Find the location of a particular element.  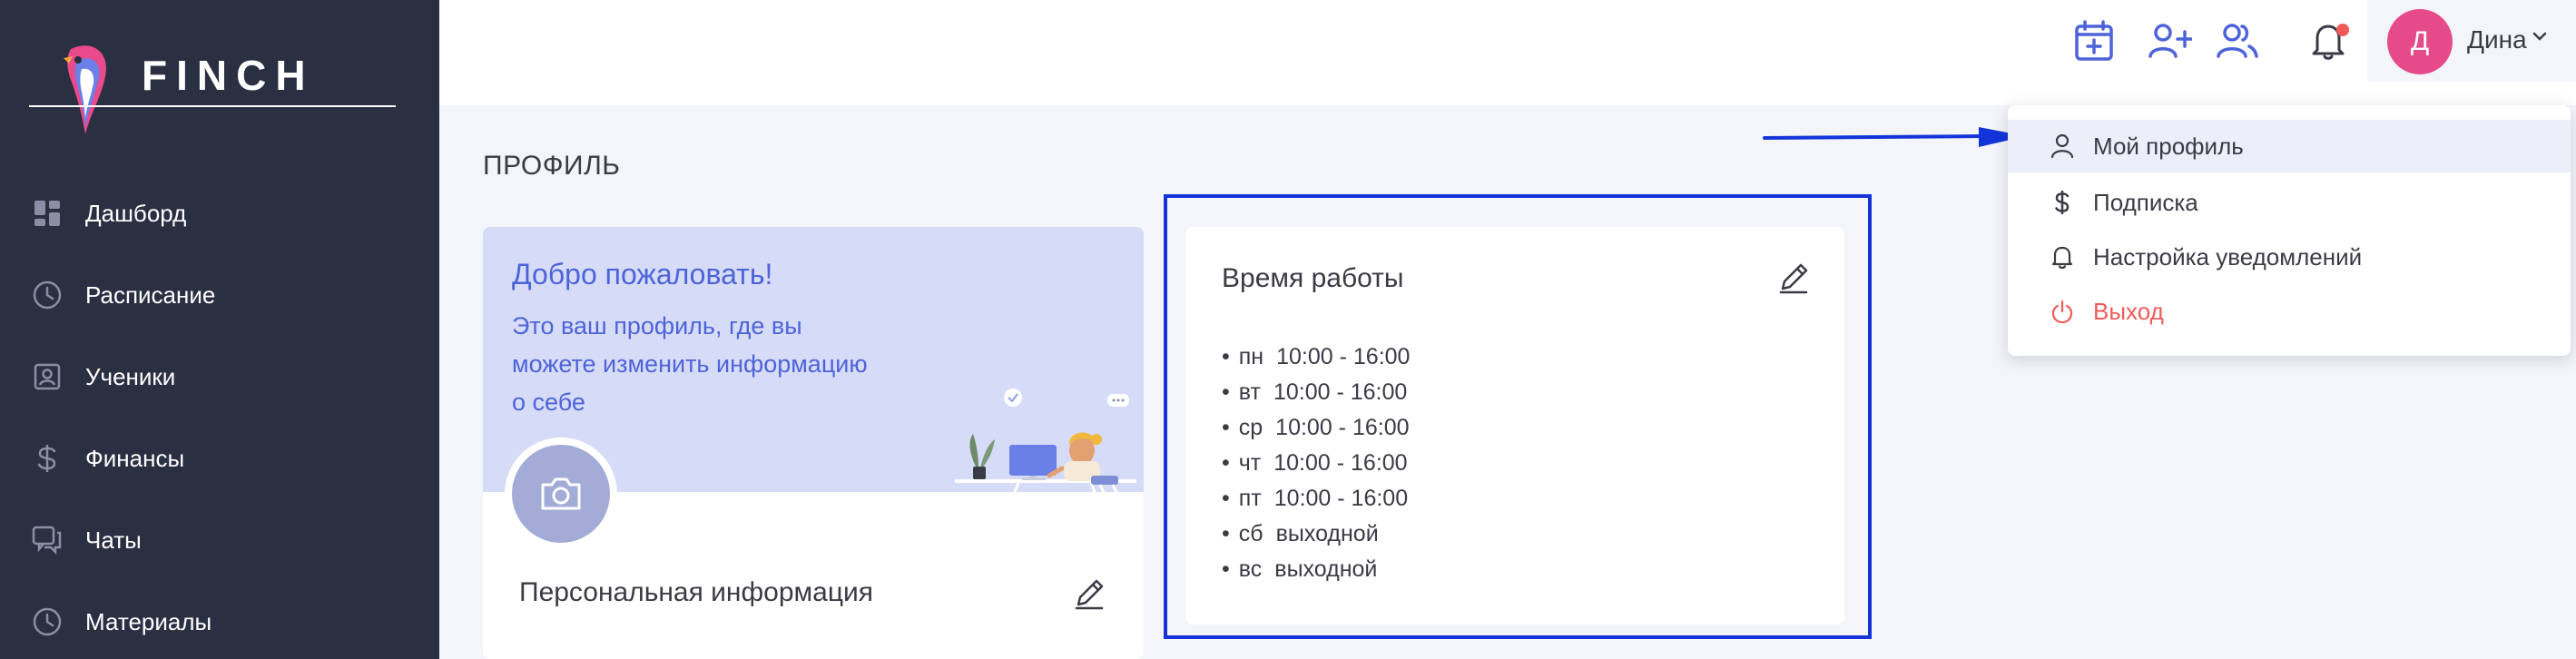

list-item: • вт 10:00 - 16:00 is located at coordinates (1315, 392).